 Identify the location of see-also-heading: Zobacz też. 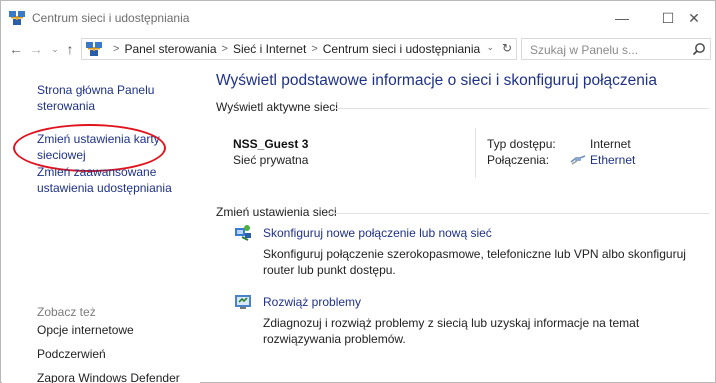
(66, 312).